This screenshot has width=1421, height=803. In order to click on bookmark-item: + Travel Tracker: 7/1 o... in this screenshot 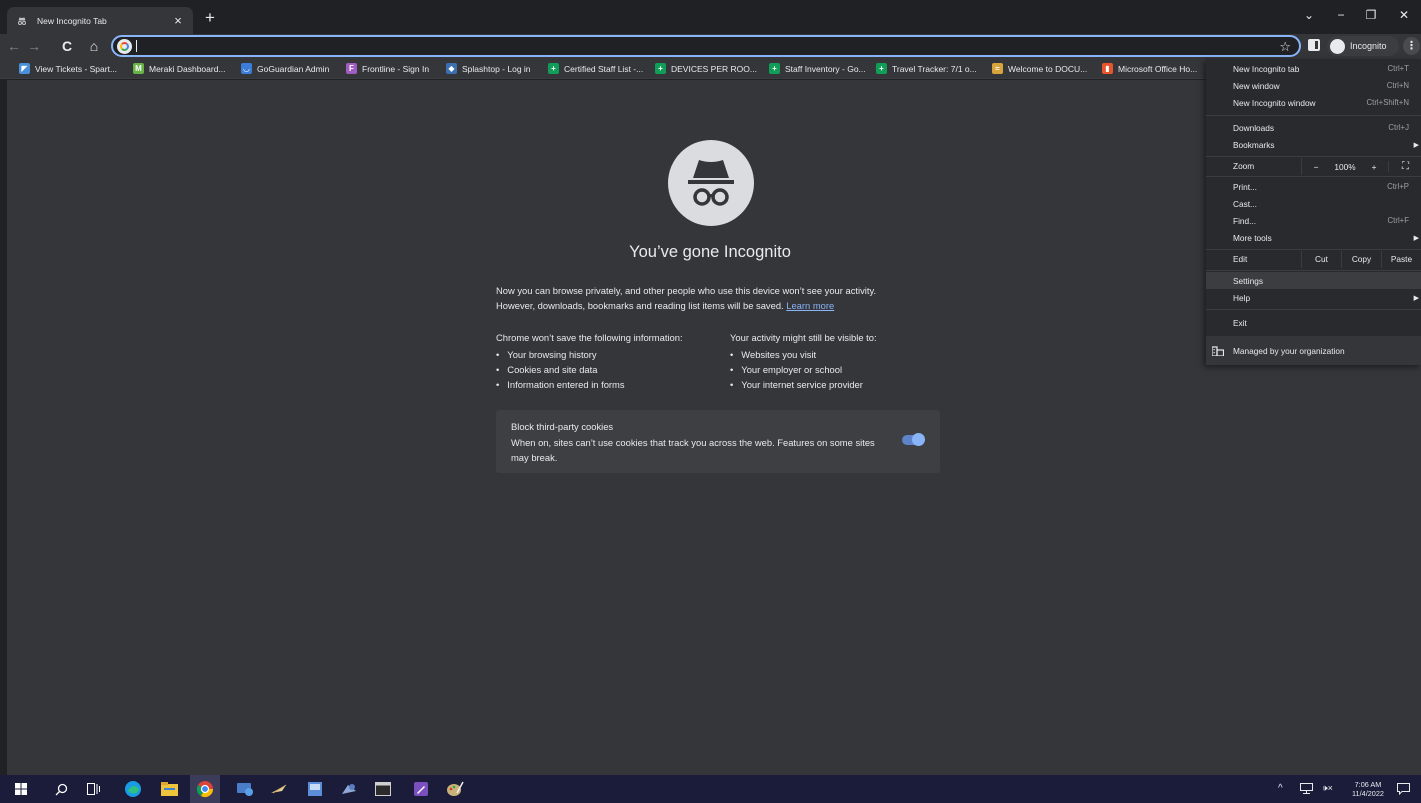, I will do `click(926, 68)`.